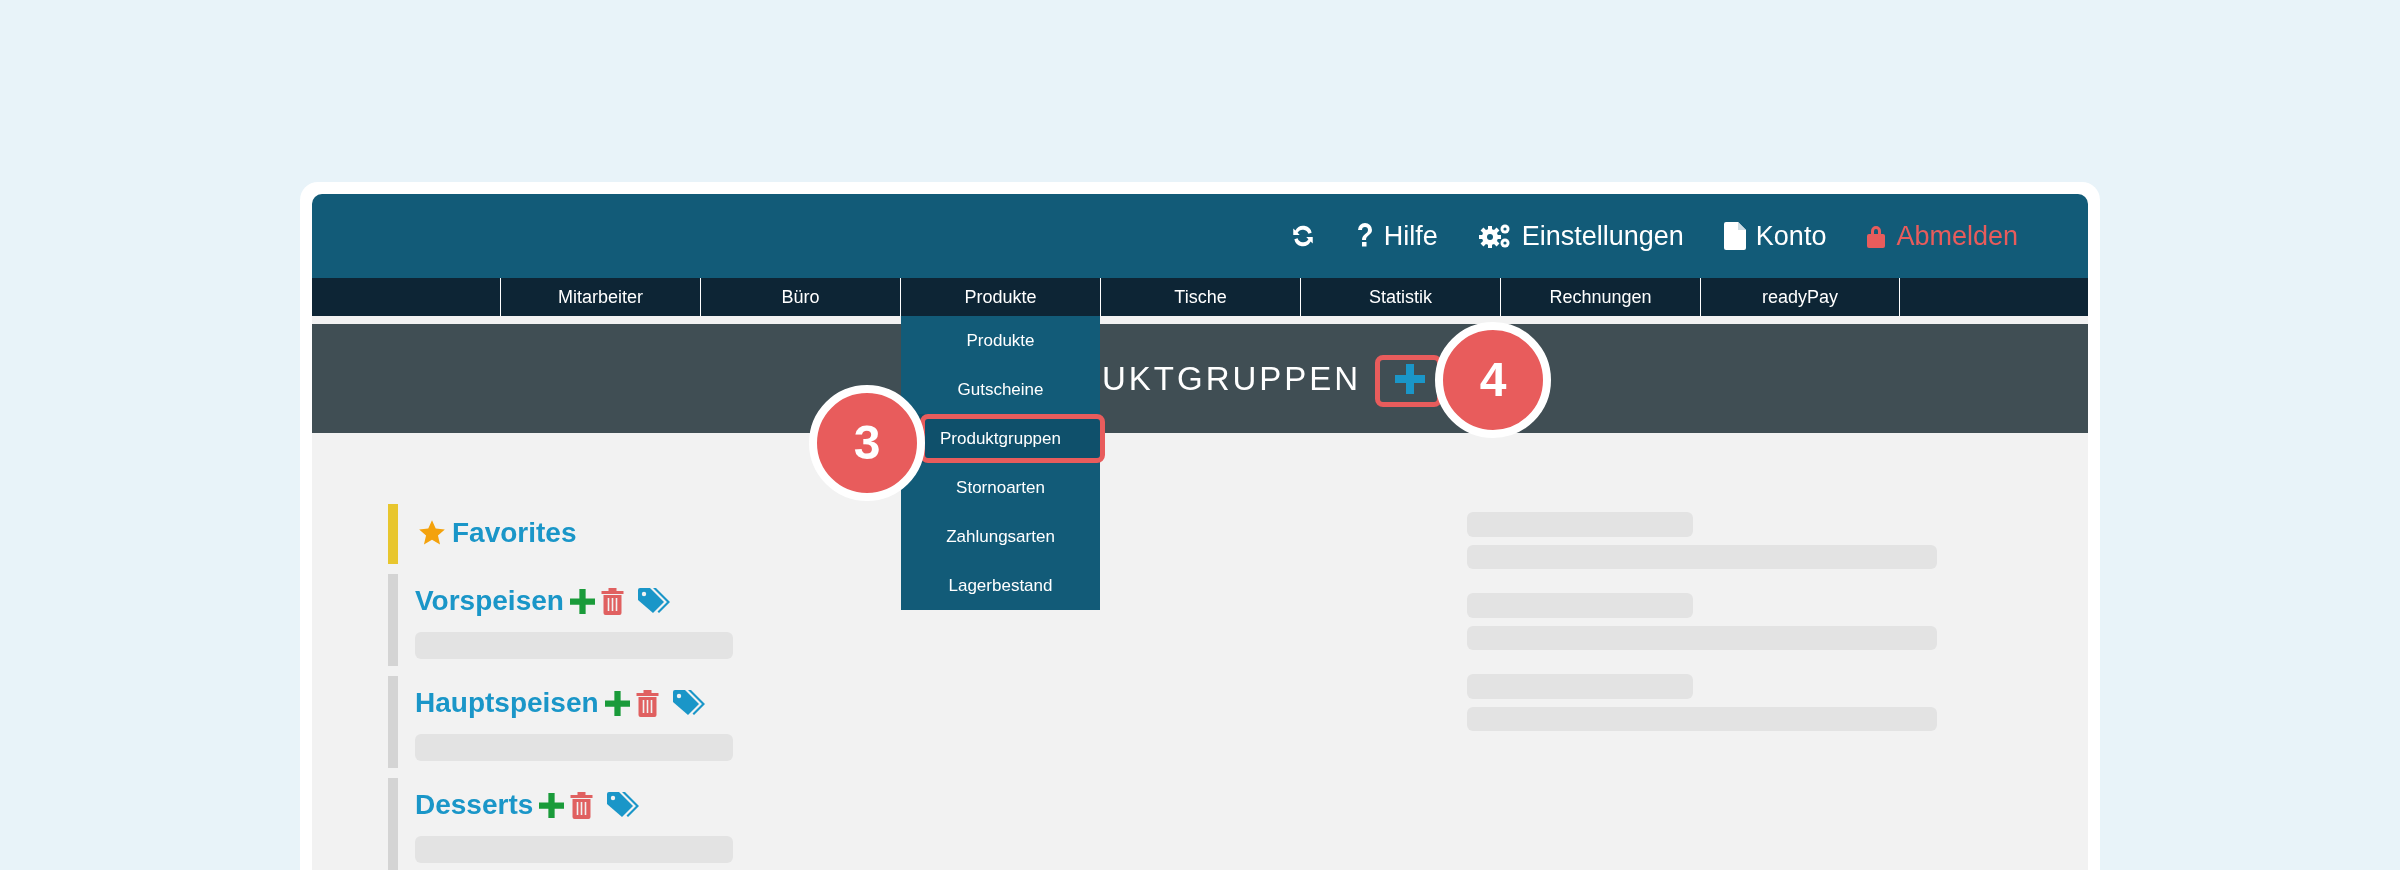 The height and width of the screenshot is (870, 2400). What do you see at coordinates (1396, 236) in the screenshot?
I see `help-link: Hilfe` at bounding box center [1396, 236].